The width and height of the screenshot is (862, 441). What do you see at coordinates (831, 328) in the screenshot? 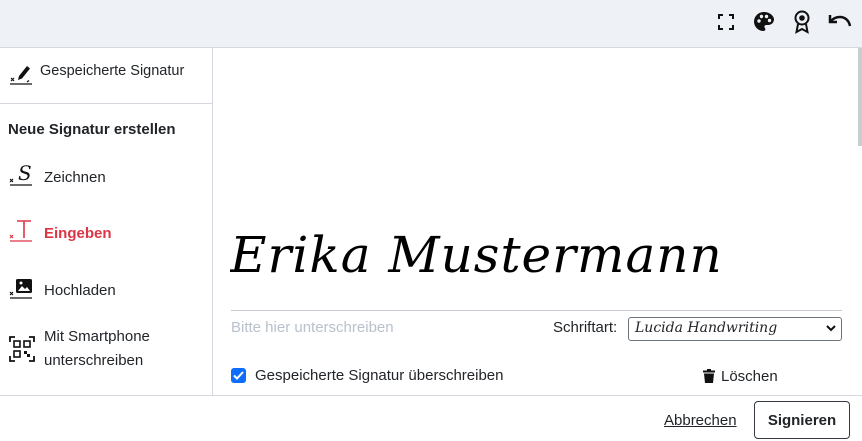
I see `chevron-down-icon` at bounding box center [831, 328].